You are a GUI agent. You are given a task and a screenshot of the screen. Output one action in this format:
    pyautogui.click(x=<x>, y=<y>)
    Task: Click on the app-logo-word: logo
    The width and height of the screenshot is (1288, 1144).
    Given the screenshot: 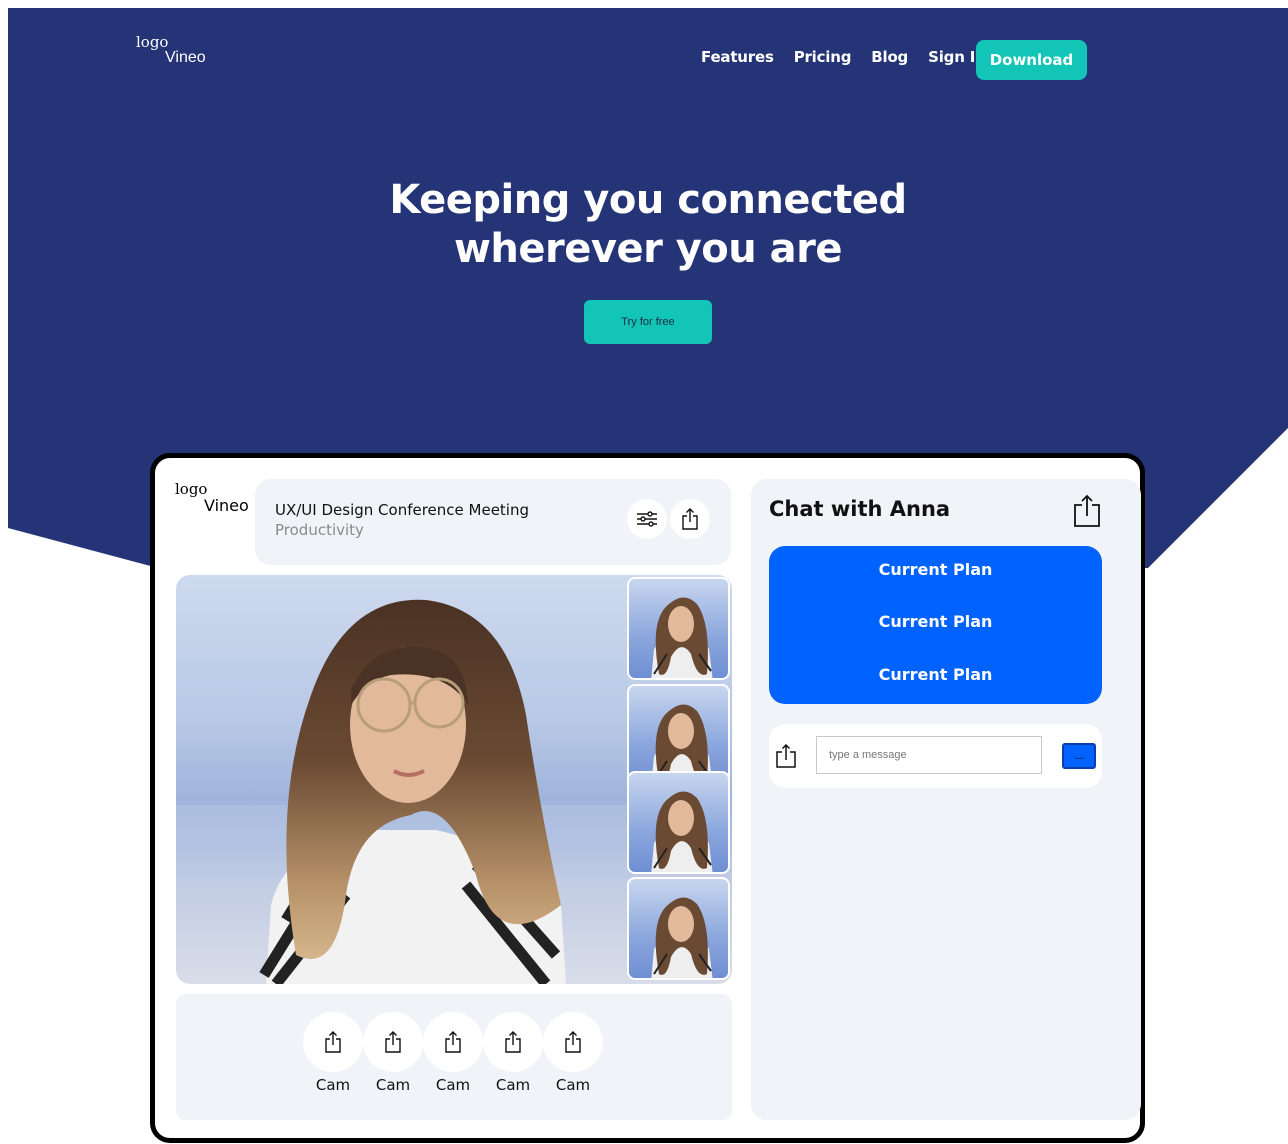 What is the action you would take?
    pyautogui.click(x=191, y=489)
    